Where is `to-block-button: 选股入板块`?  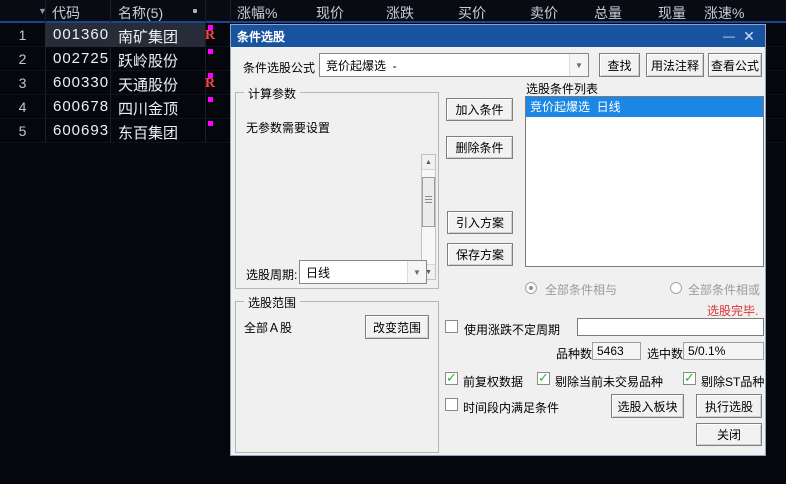 to-block-button: 选股入板块 is located at coordinates (647, 406).